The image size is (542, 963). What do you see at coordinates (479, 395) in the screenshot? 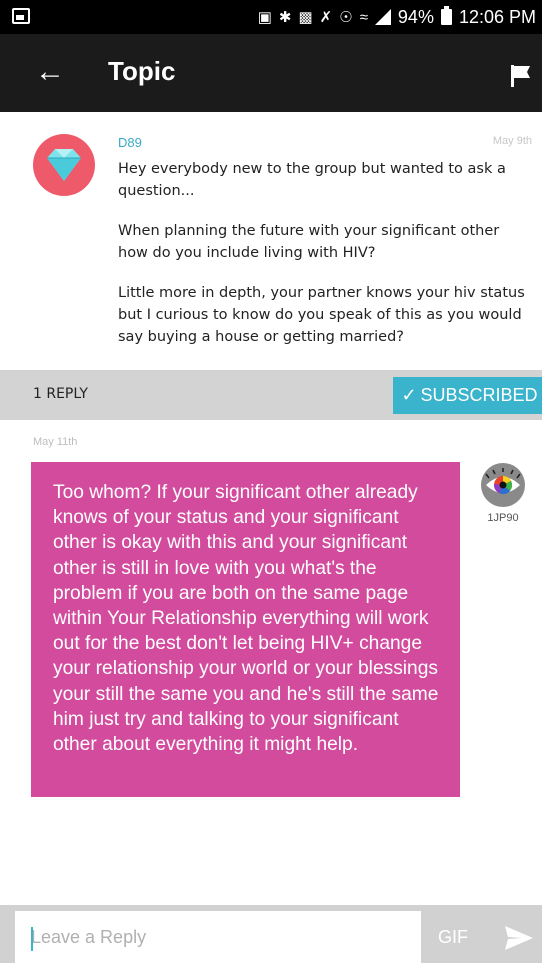
I see `subscribed-label: SUBSCRIBED` at bounding box center [479, 395].